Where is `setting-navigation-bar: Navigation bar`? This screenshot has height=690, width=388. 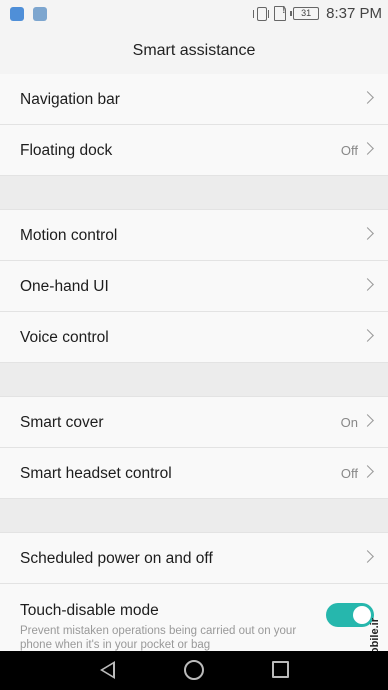 setting-navigation-bar: Navigation bar is located at coordinates (194, 99).